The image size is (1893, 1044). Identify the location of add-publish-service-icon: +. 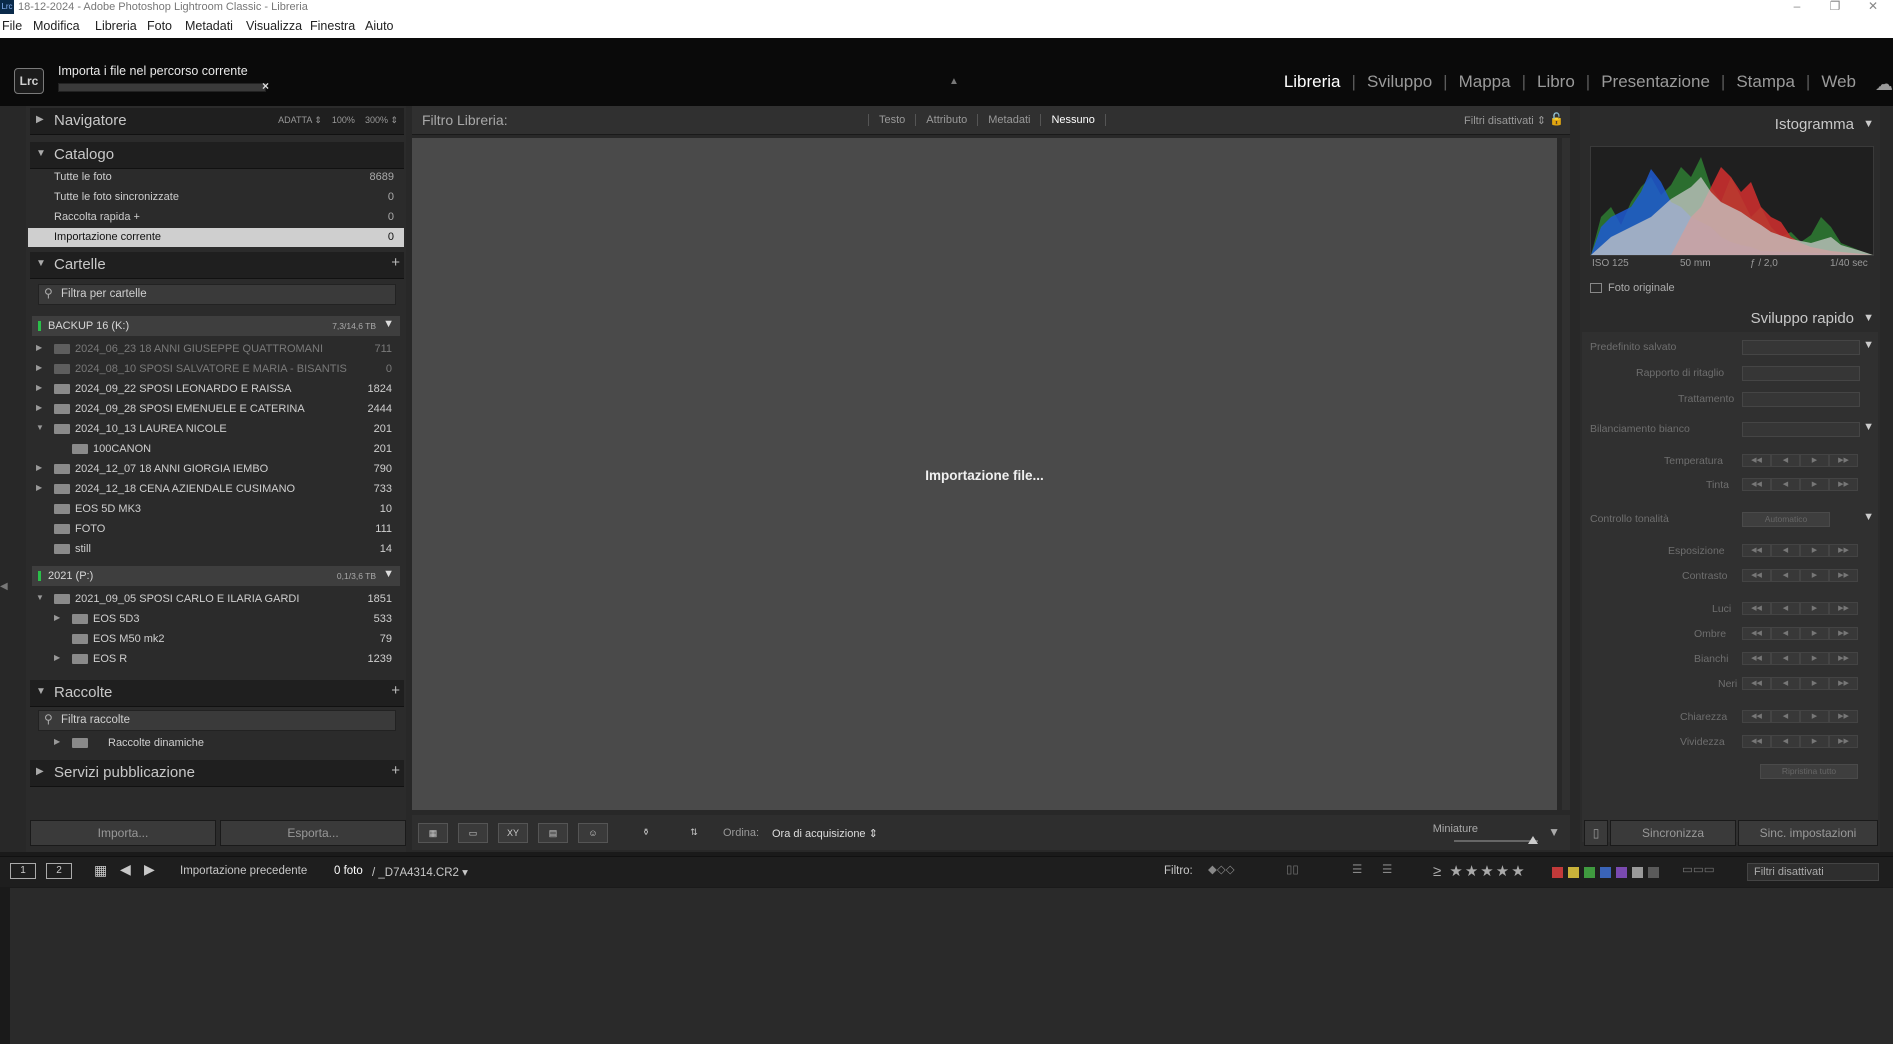
(395, 770).